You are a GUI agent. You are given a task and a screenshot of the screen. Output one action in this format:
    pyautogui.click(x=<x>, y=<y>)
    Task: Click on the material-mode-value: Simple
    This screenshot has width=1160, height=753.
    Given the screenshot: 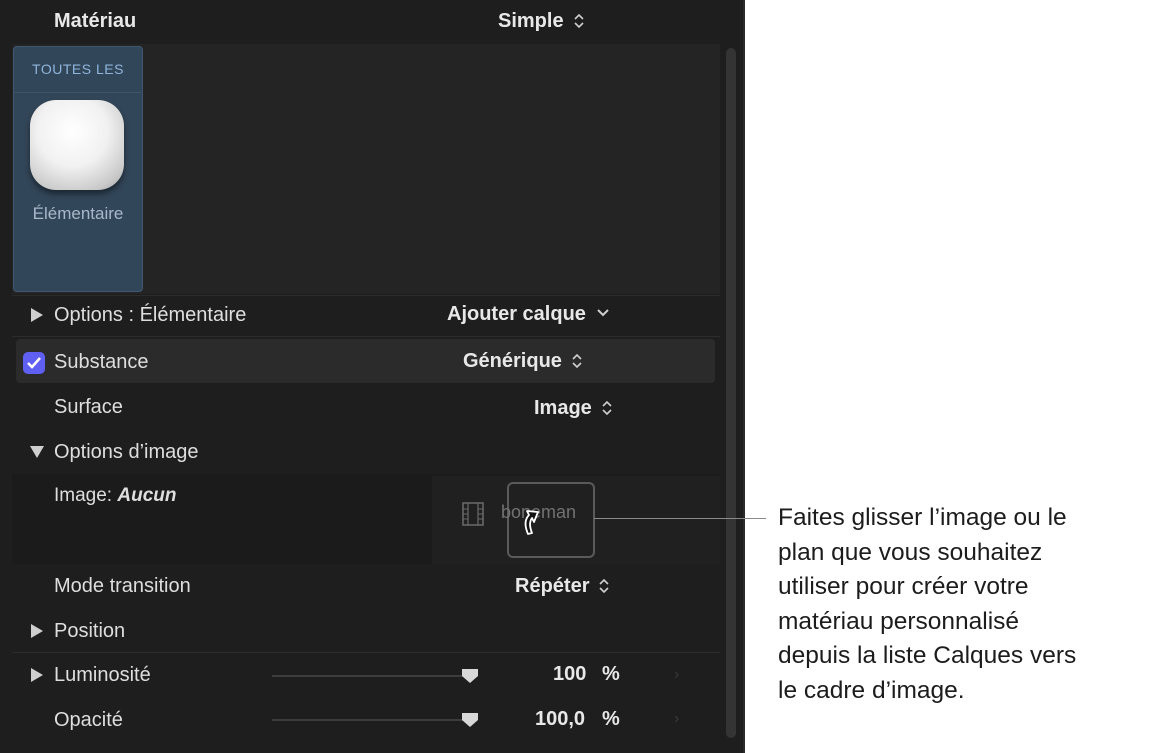 What is the action you would take?
    pyautogui.click(x=531, y=21)
    